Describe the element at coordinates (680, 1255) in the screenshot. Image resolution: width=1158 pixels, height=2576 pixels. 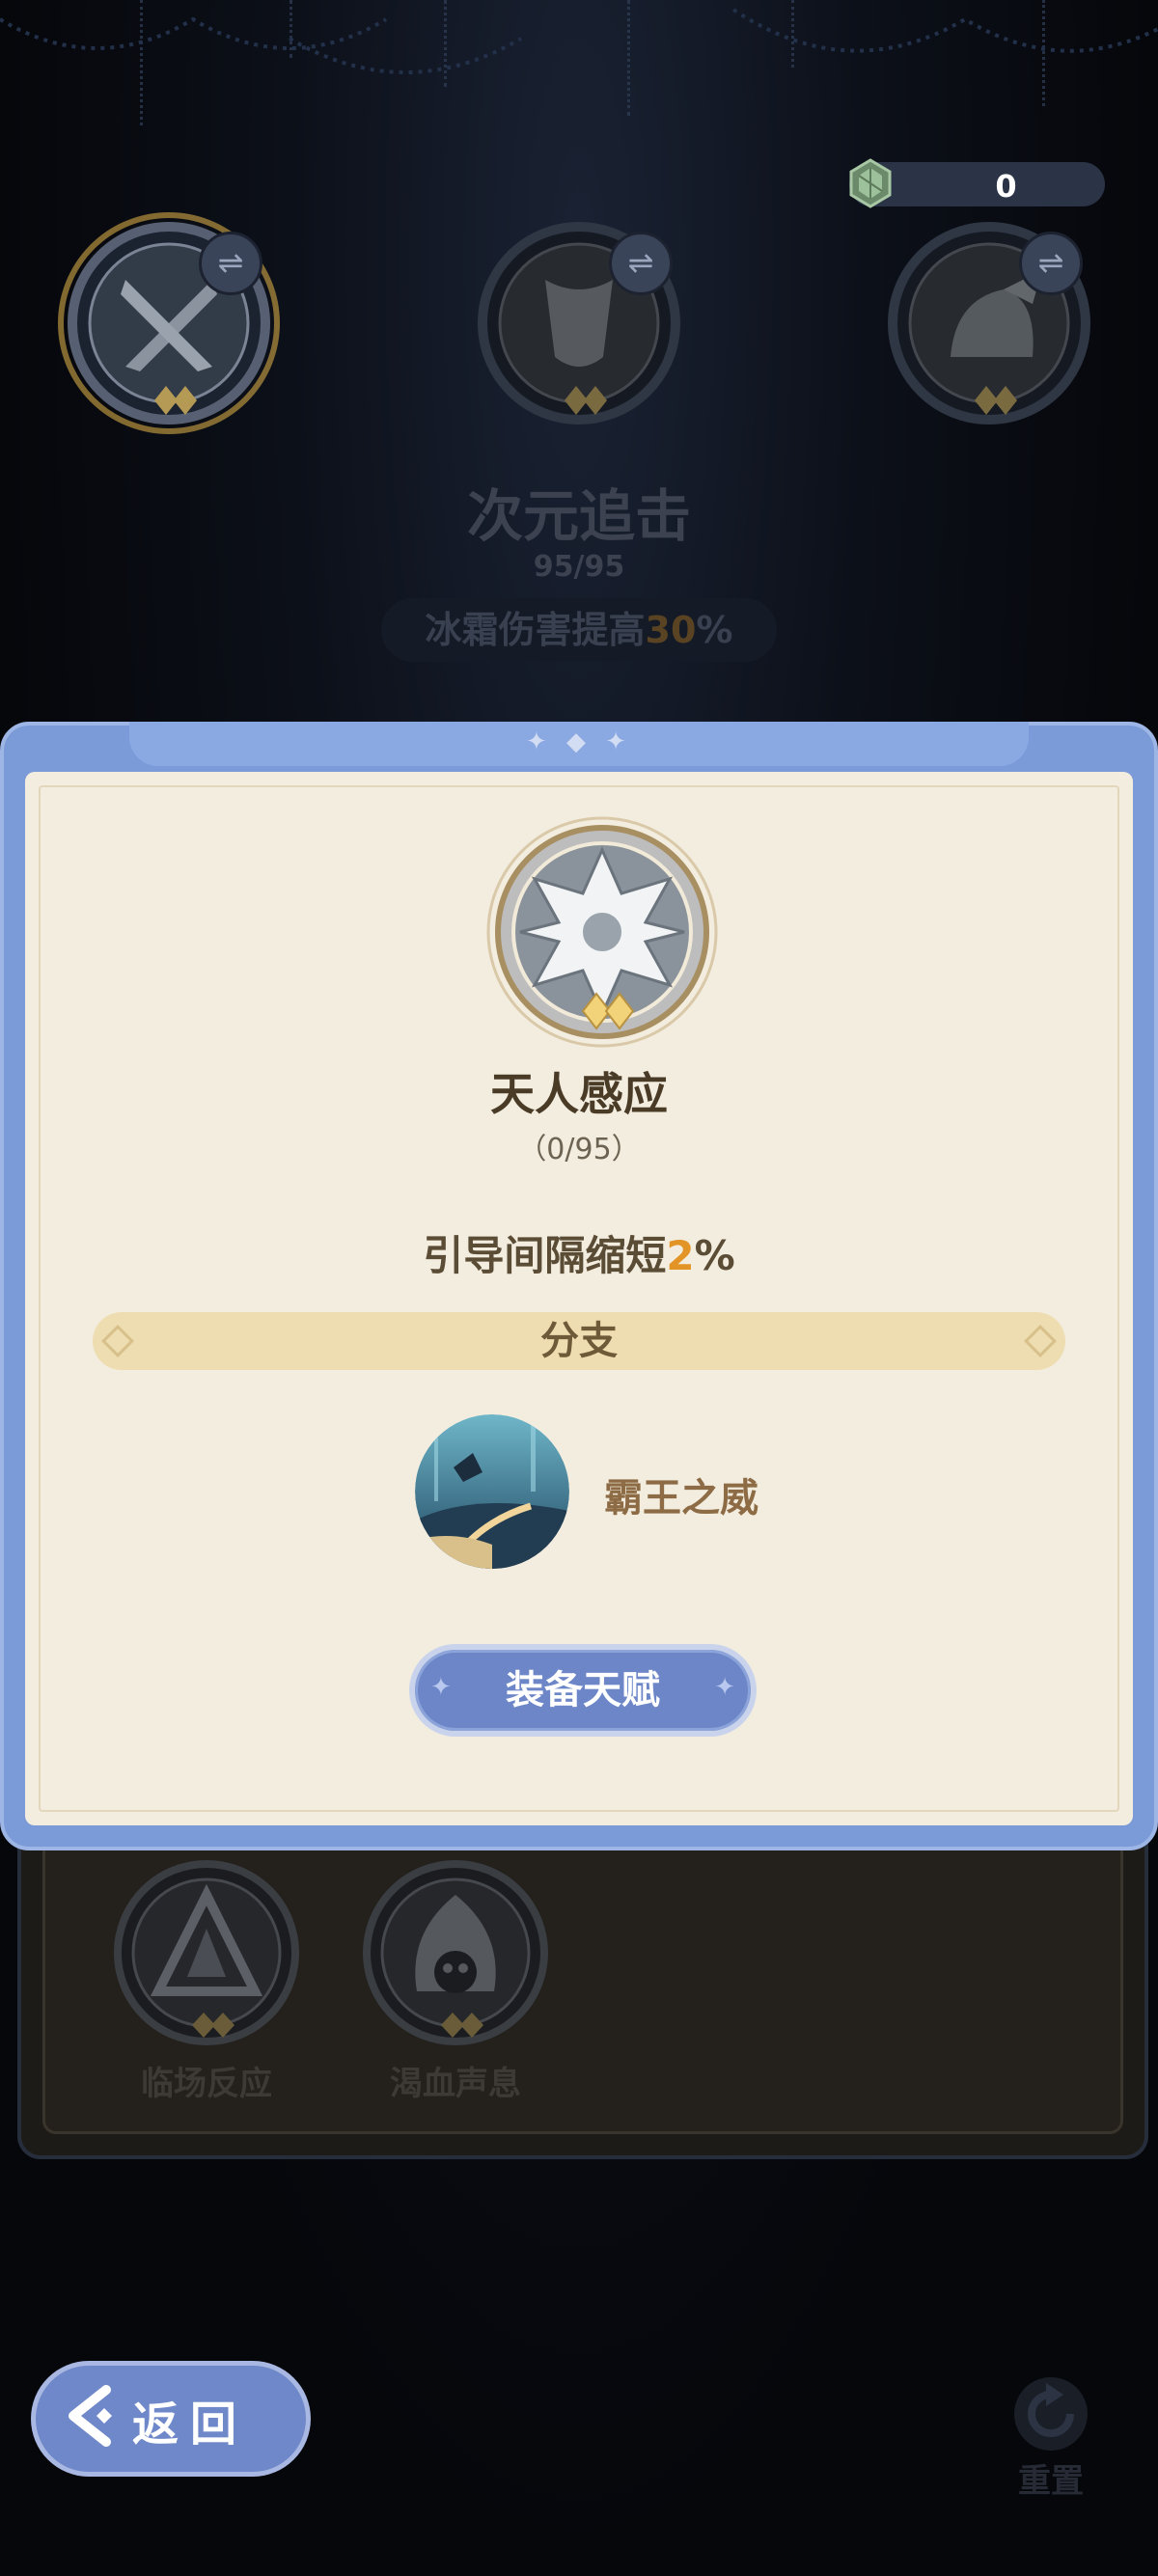
I see `effect-value: 2` at that location.